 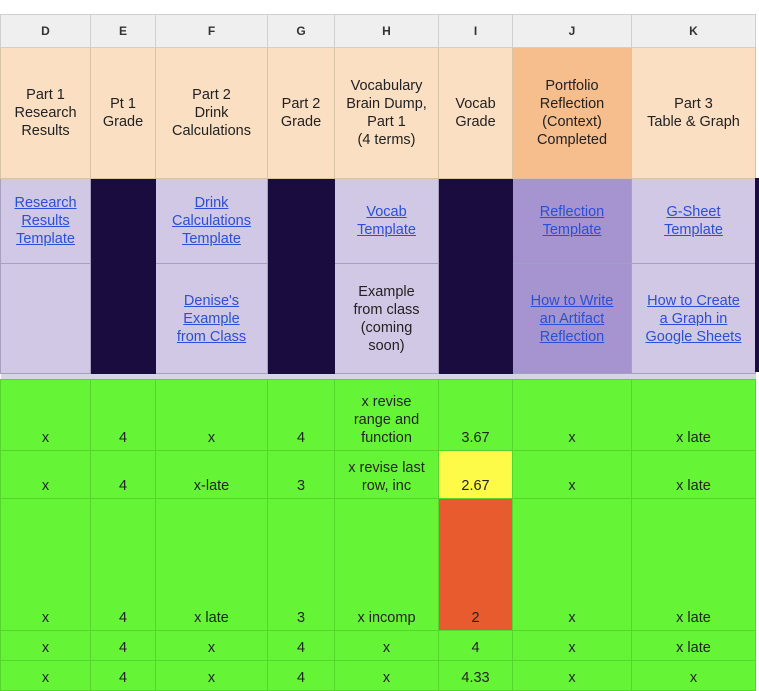 What do you see at coordinates (386, 31) in the screenshot?
I see `column-header-h: H` at bounding box center [386, 31].